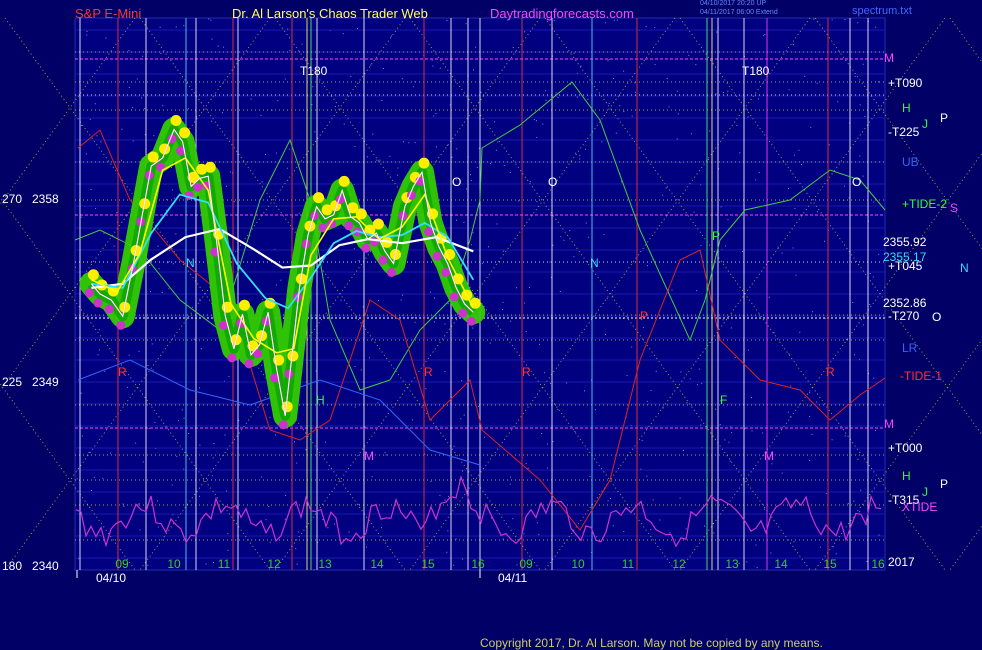 The width and height of the screenshot is (982, 650). What do you see at coordinates (936, 317) in the screenshot?
I see `far-right-letter: O` at bounding box center [936, 317].